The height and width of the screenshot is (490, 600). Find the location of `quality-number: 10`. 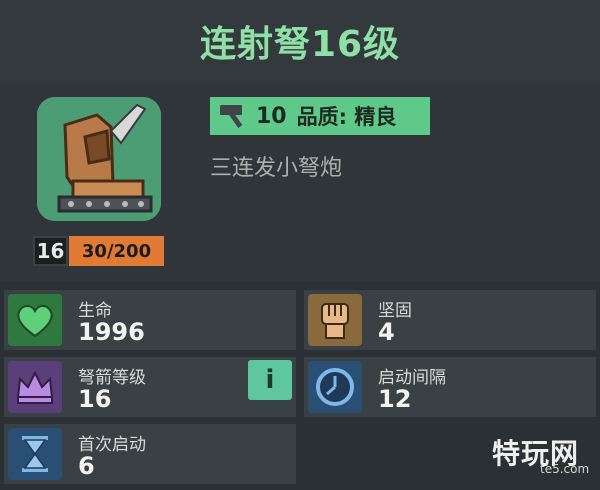

quality-number: 10 is located at coordinates (271, 116).